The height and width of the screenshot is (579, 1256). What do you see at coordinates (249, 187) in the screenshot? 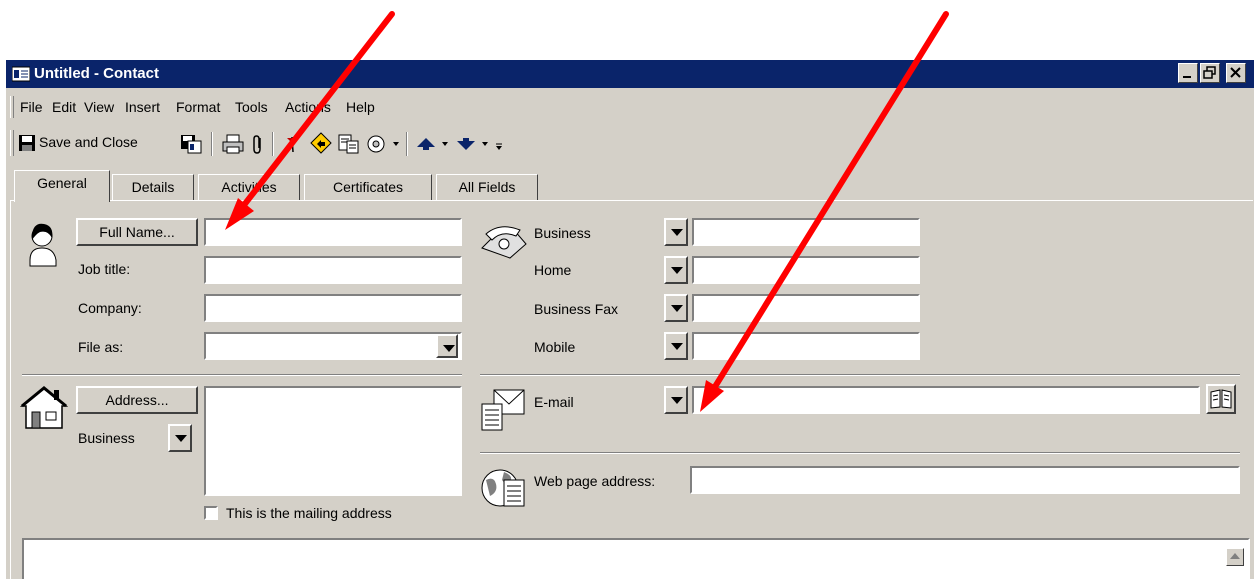
I see `tab-activities: Activities` at bounding box center [249, 187].